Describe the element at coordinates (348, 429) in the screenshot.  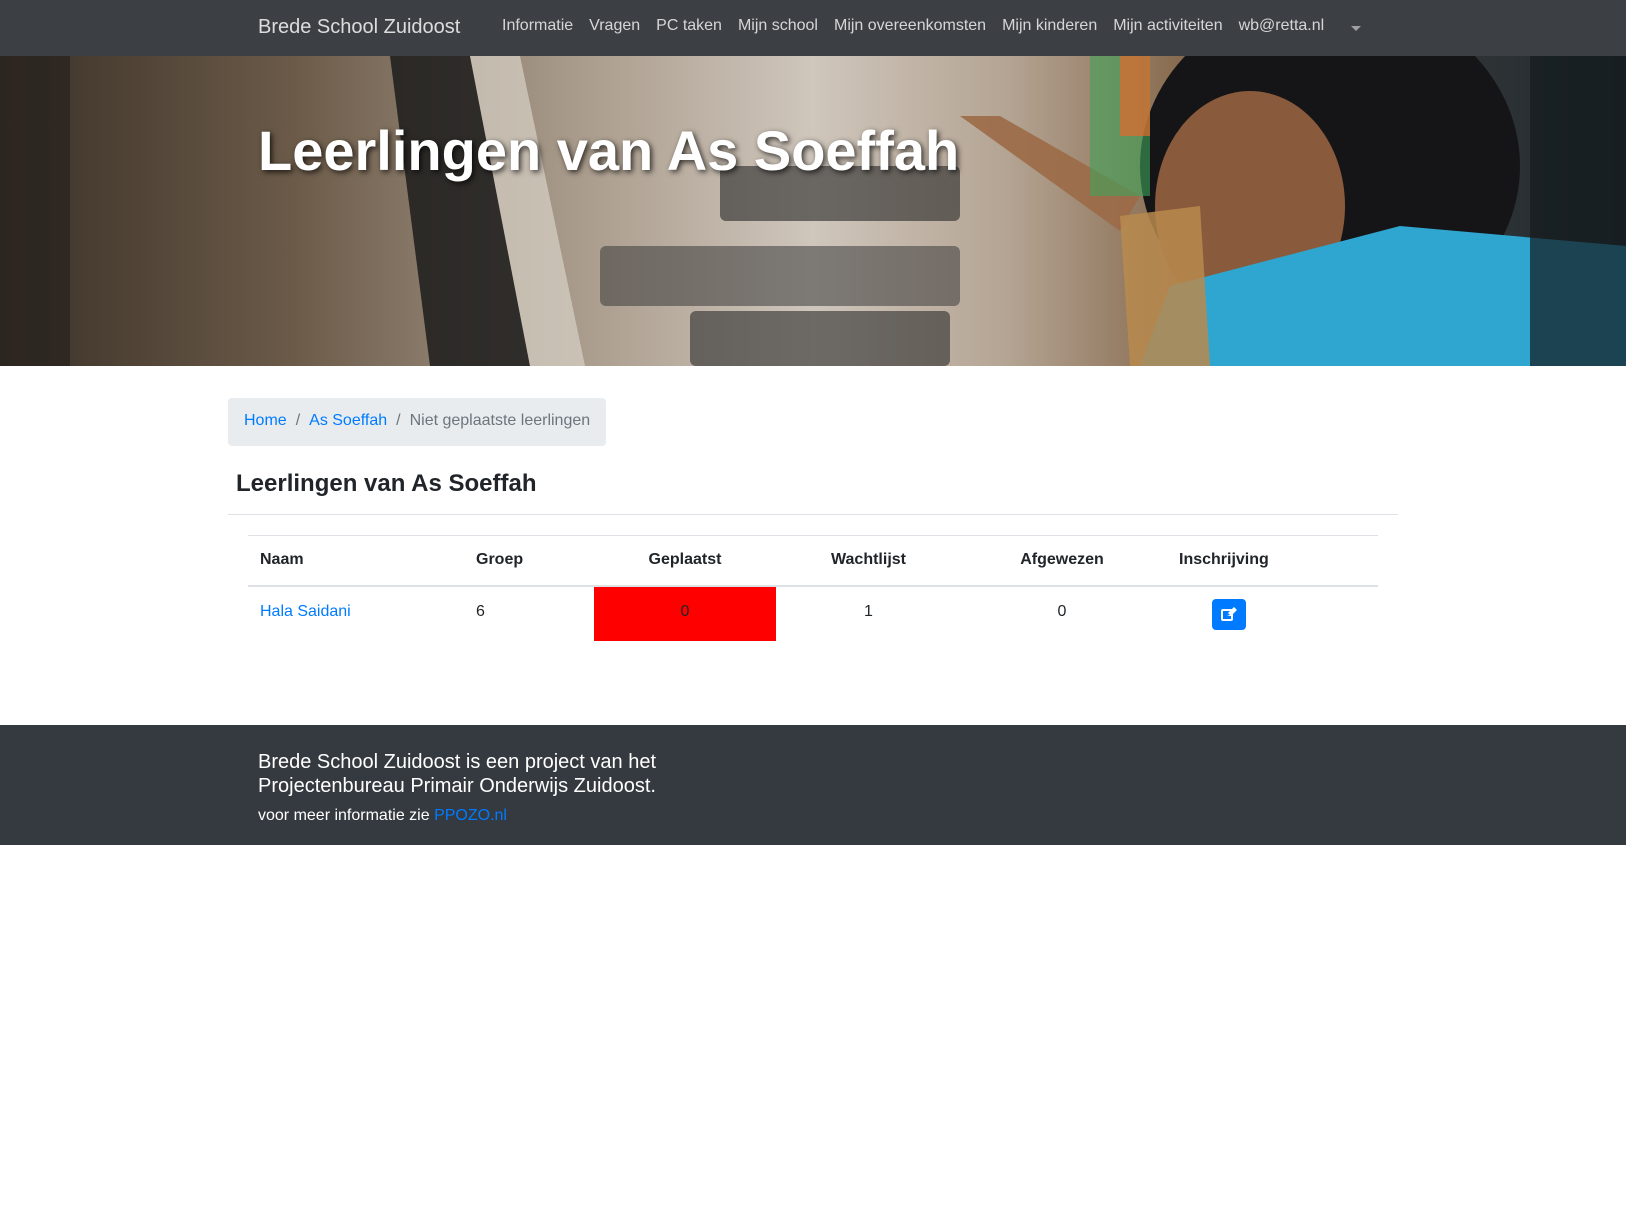
I see `breadcrumb-school-link: As Soeffah` at that location.